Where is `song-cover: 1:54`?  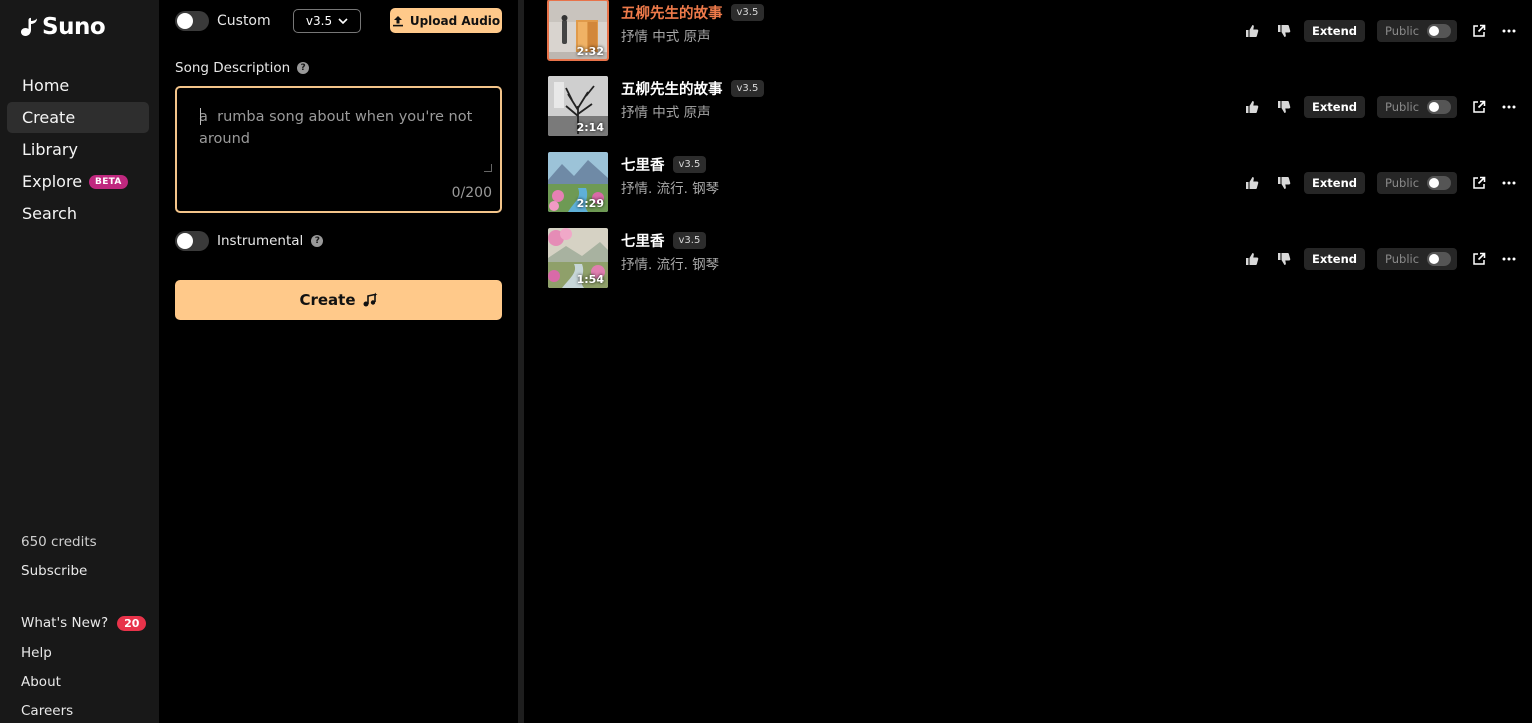 song-cover: 1:54 is located at coordinates (578, 258).